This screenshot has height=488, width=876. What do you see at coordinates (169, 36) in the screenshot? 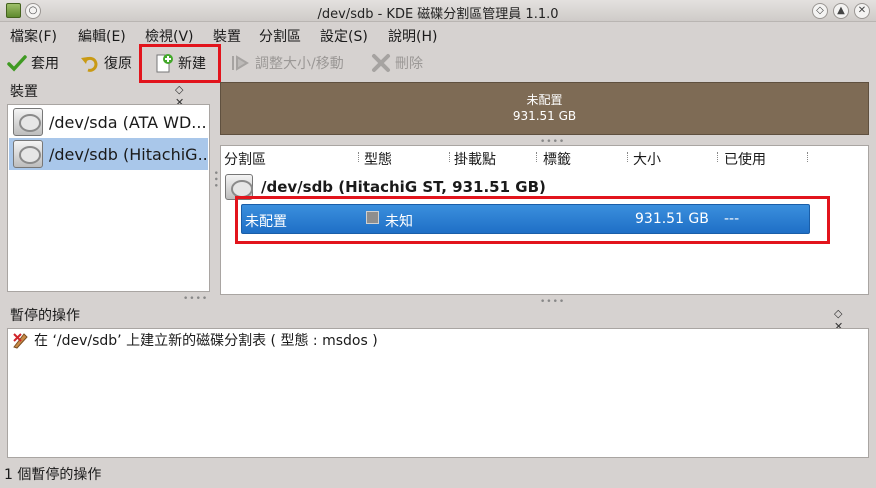
I see `menu-view: 檢視(V)` at bounding box center [169, 36].